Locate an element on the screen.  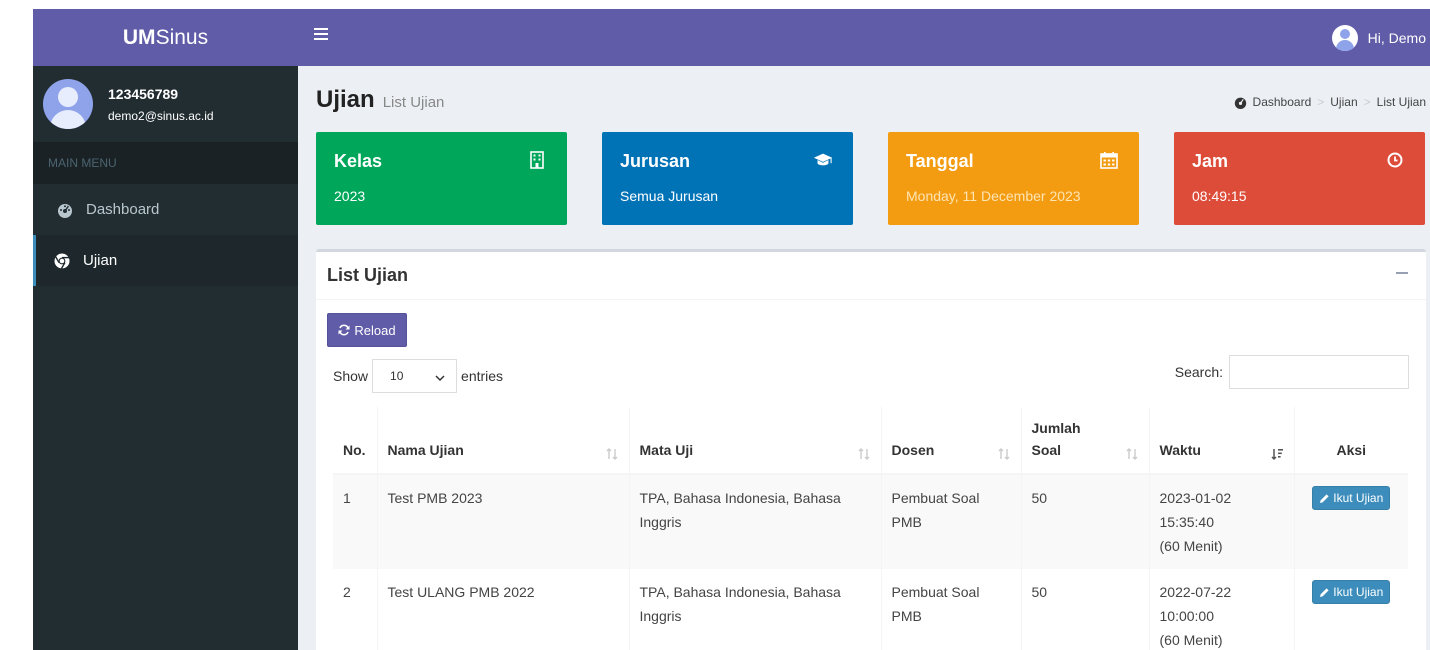
user-panel: 123456789 demo2@sinus.ac.id is located at coordinates (165, 104).